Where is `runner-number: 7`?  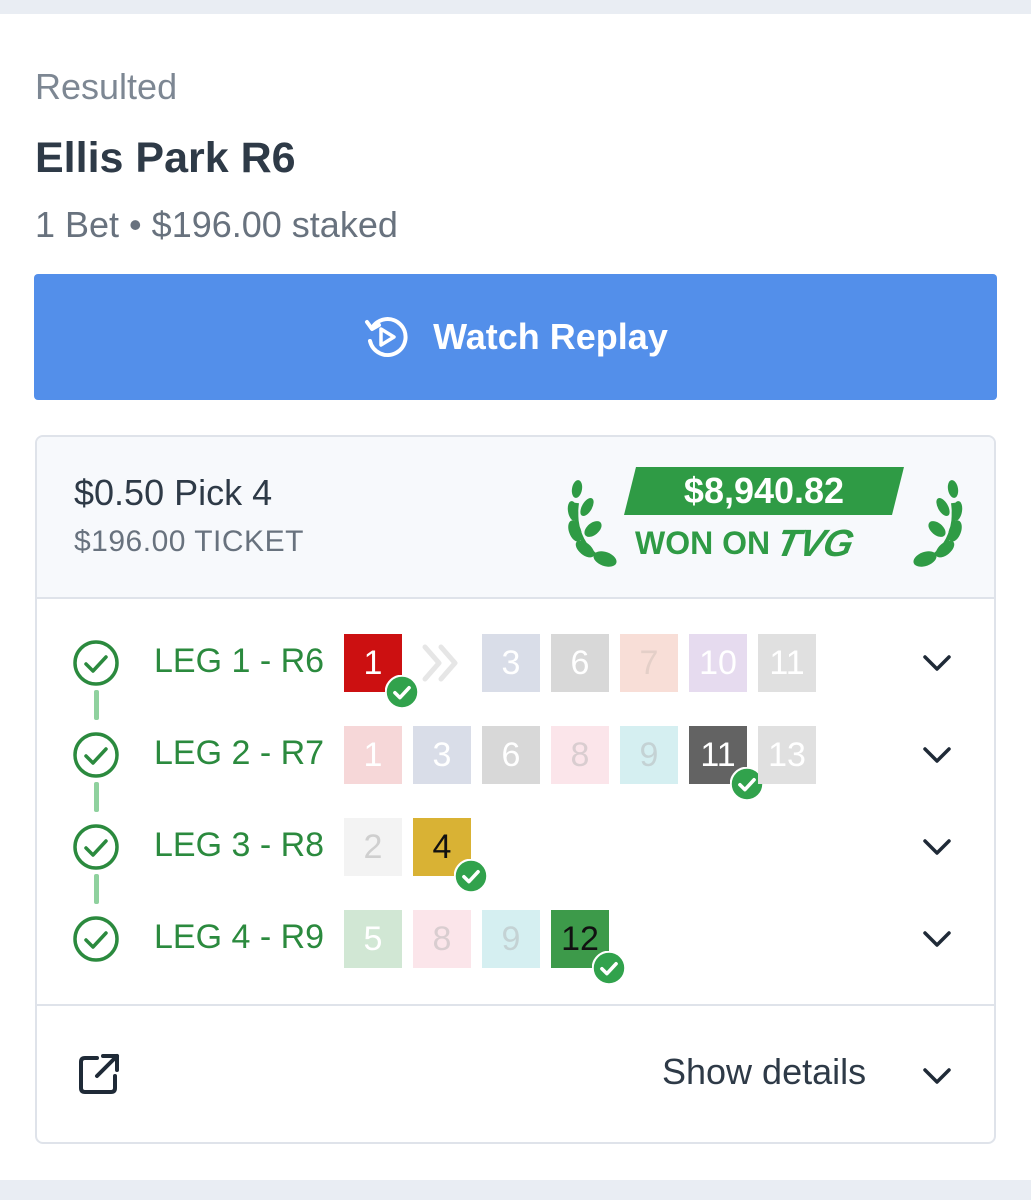
runner-number: 7 is located at coordinates (649, 662).